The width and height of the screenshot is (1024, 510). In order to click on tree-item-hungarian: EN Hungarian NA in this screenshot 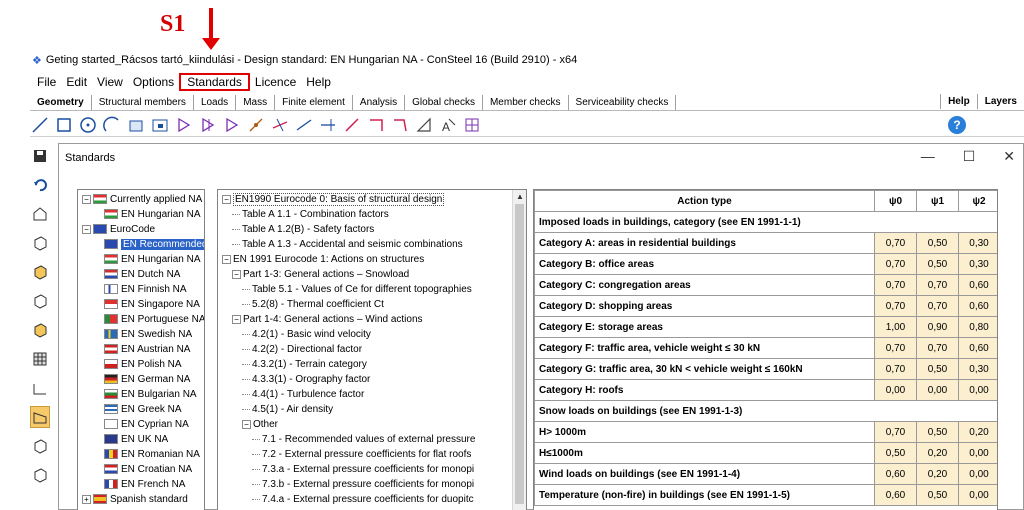, I will do `click(152, 259)`.